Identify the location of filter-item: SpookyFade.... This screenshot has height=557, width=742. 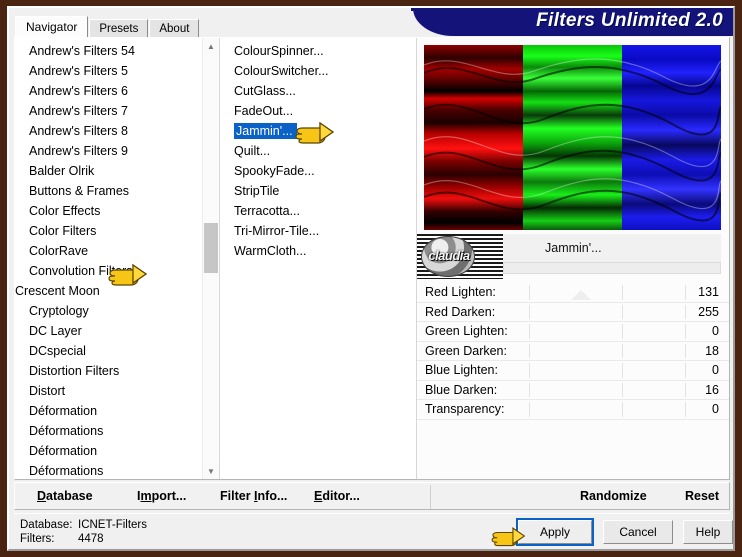
(318, 171).